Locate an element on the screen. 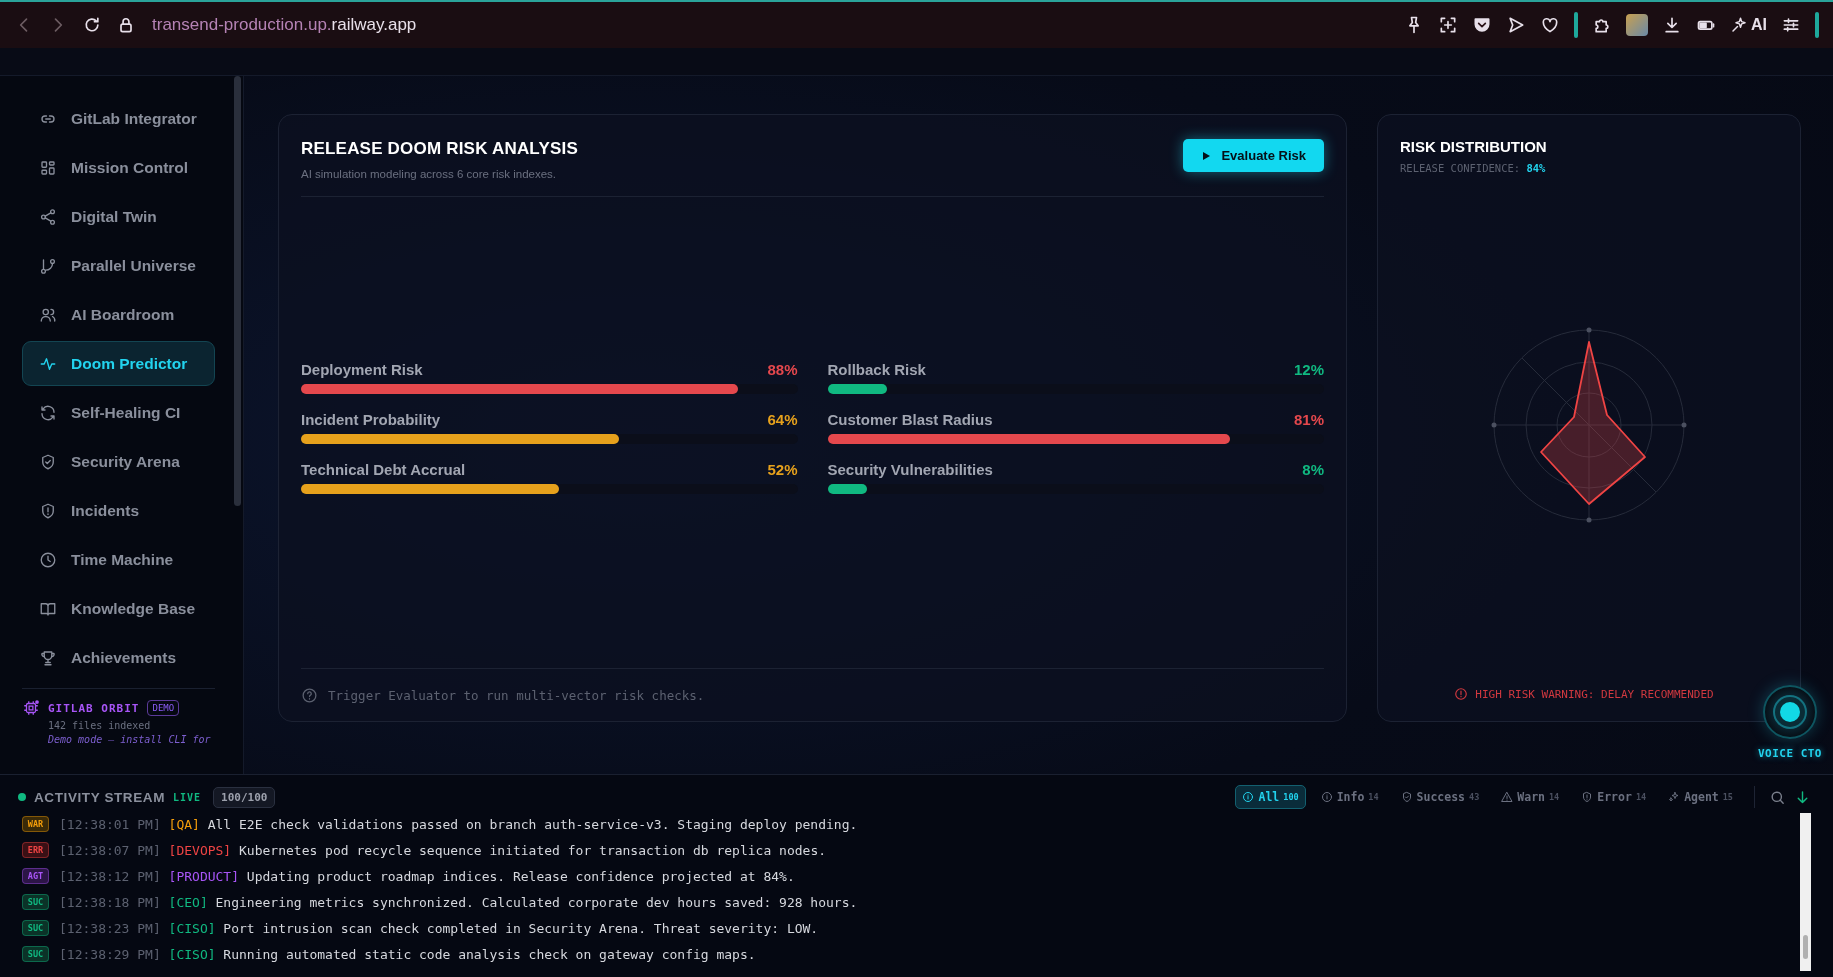 This screenshot has width=1833, height=977. risk-label: Rollback Risk is located at coordinates (876, 369).